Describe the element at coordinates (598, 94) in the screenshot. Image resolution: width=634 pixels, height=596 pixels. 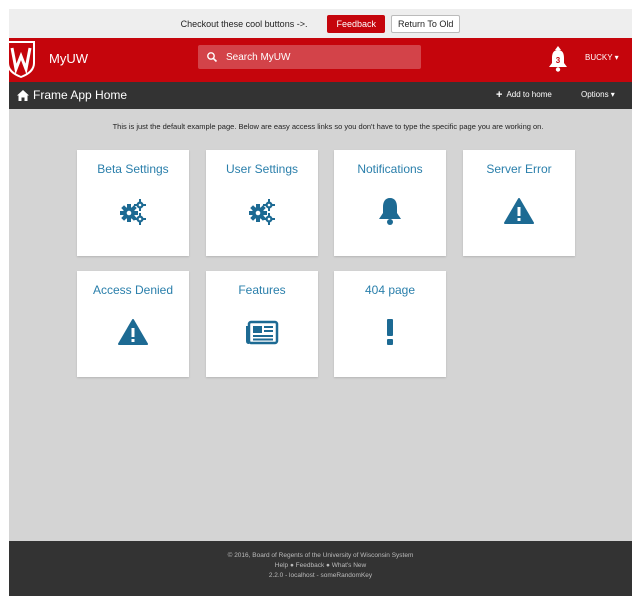
I see `options-menu: Options ▾` at that location.